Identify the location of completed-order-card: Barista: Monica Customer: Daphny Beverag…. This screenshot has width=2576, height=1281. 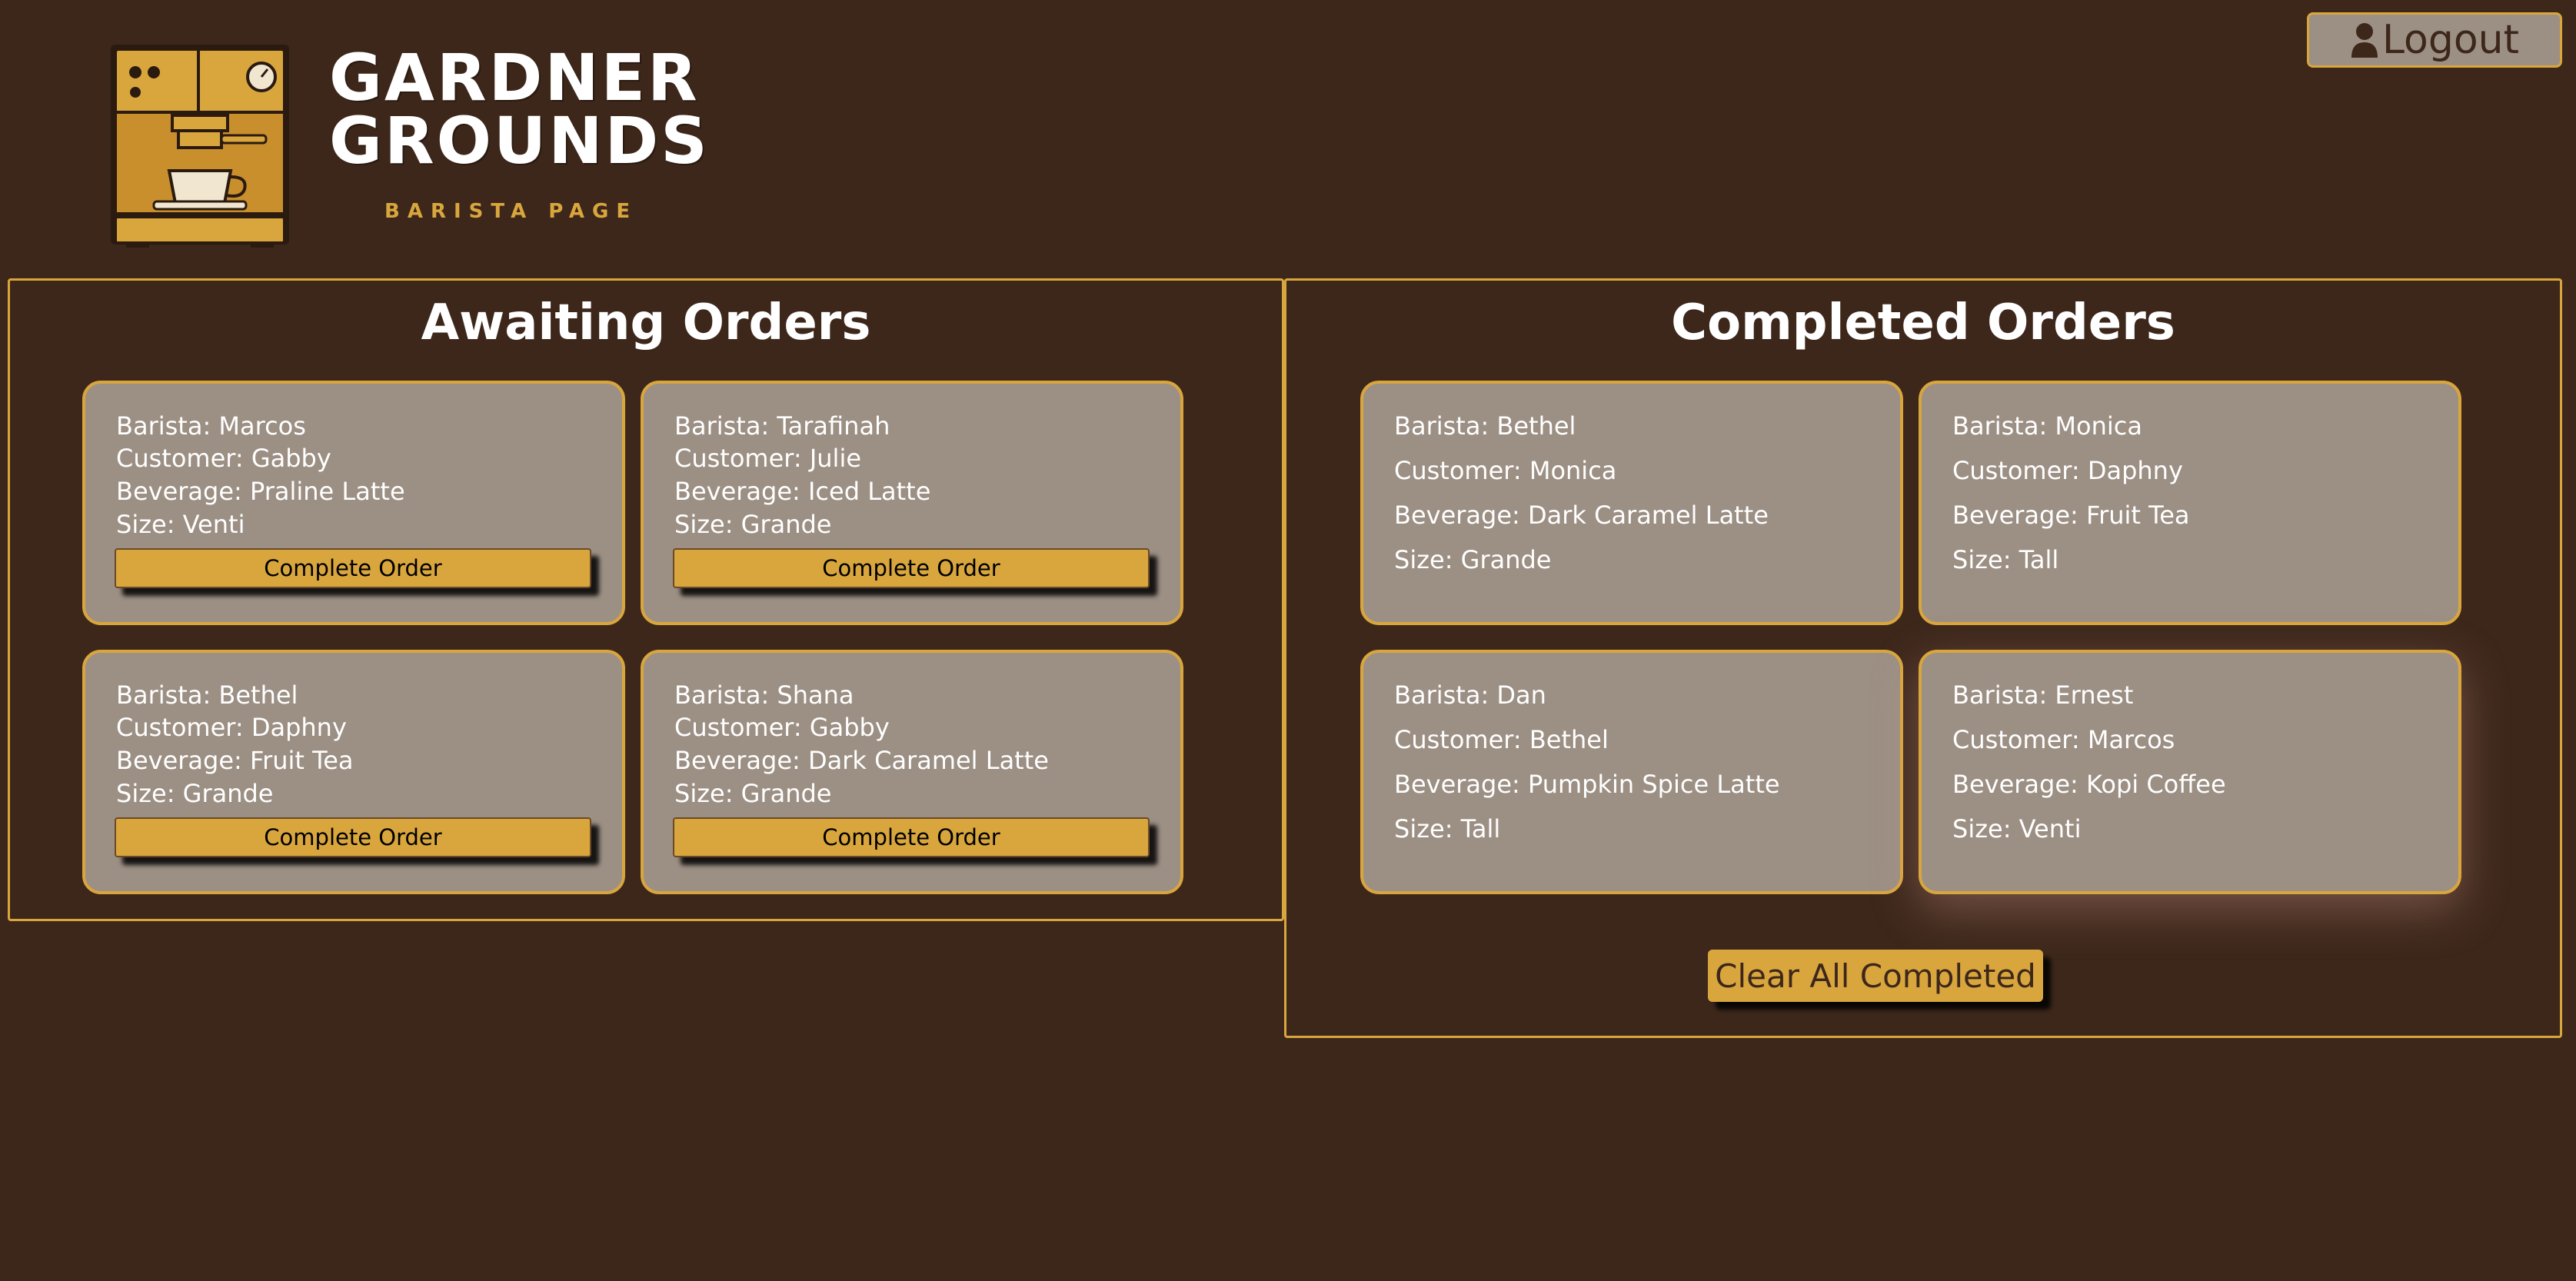
(2190, 503).